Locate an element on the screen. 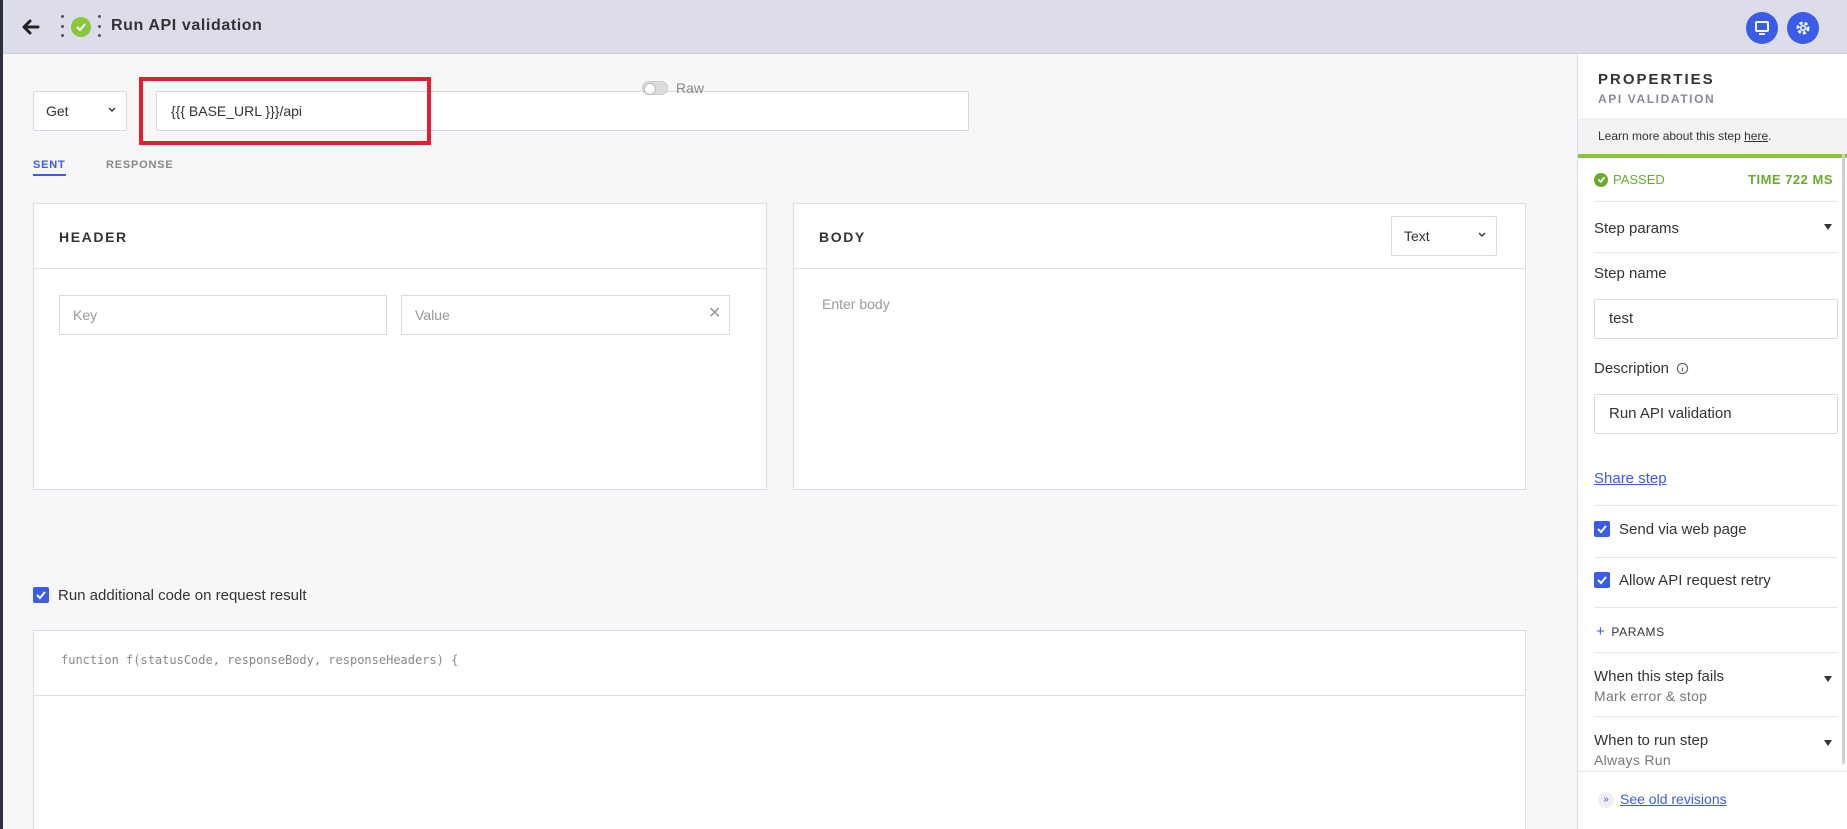 Image resolution: width=1847 pixels, height=829 pixels. page-title: Run API validation is located at coordinates (187, 25).